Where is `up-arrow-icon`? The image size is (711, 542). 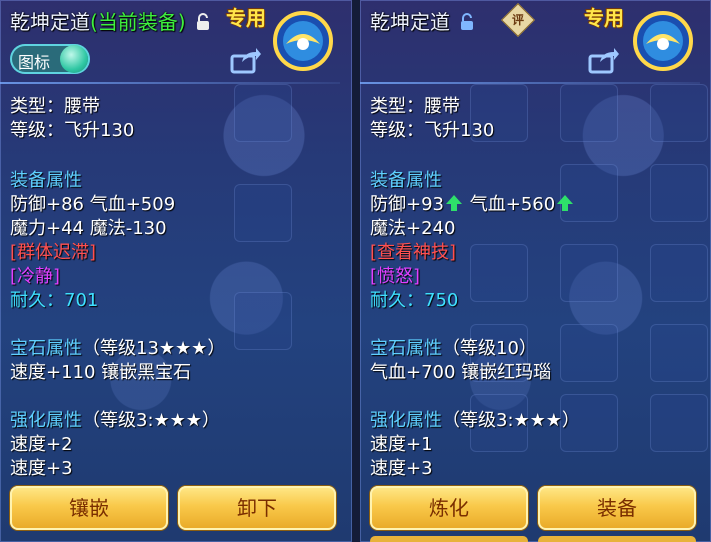 up-arrow-icon is located at coordinates (565, 205).